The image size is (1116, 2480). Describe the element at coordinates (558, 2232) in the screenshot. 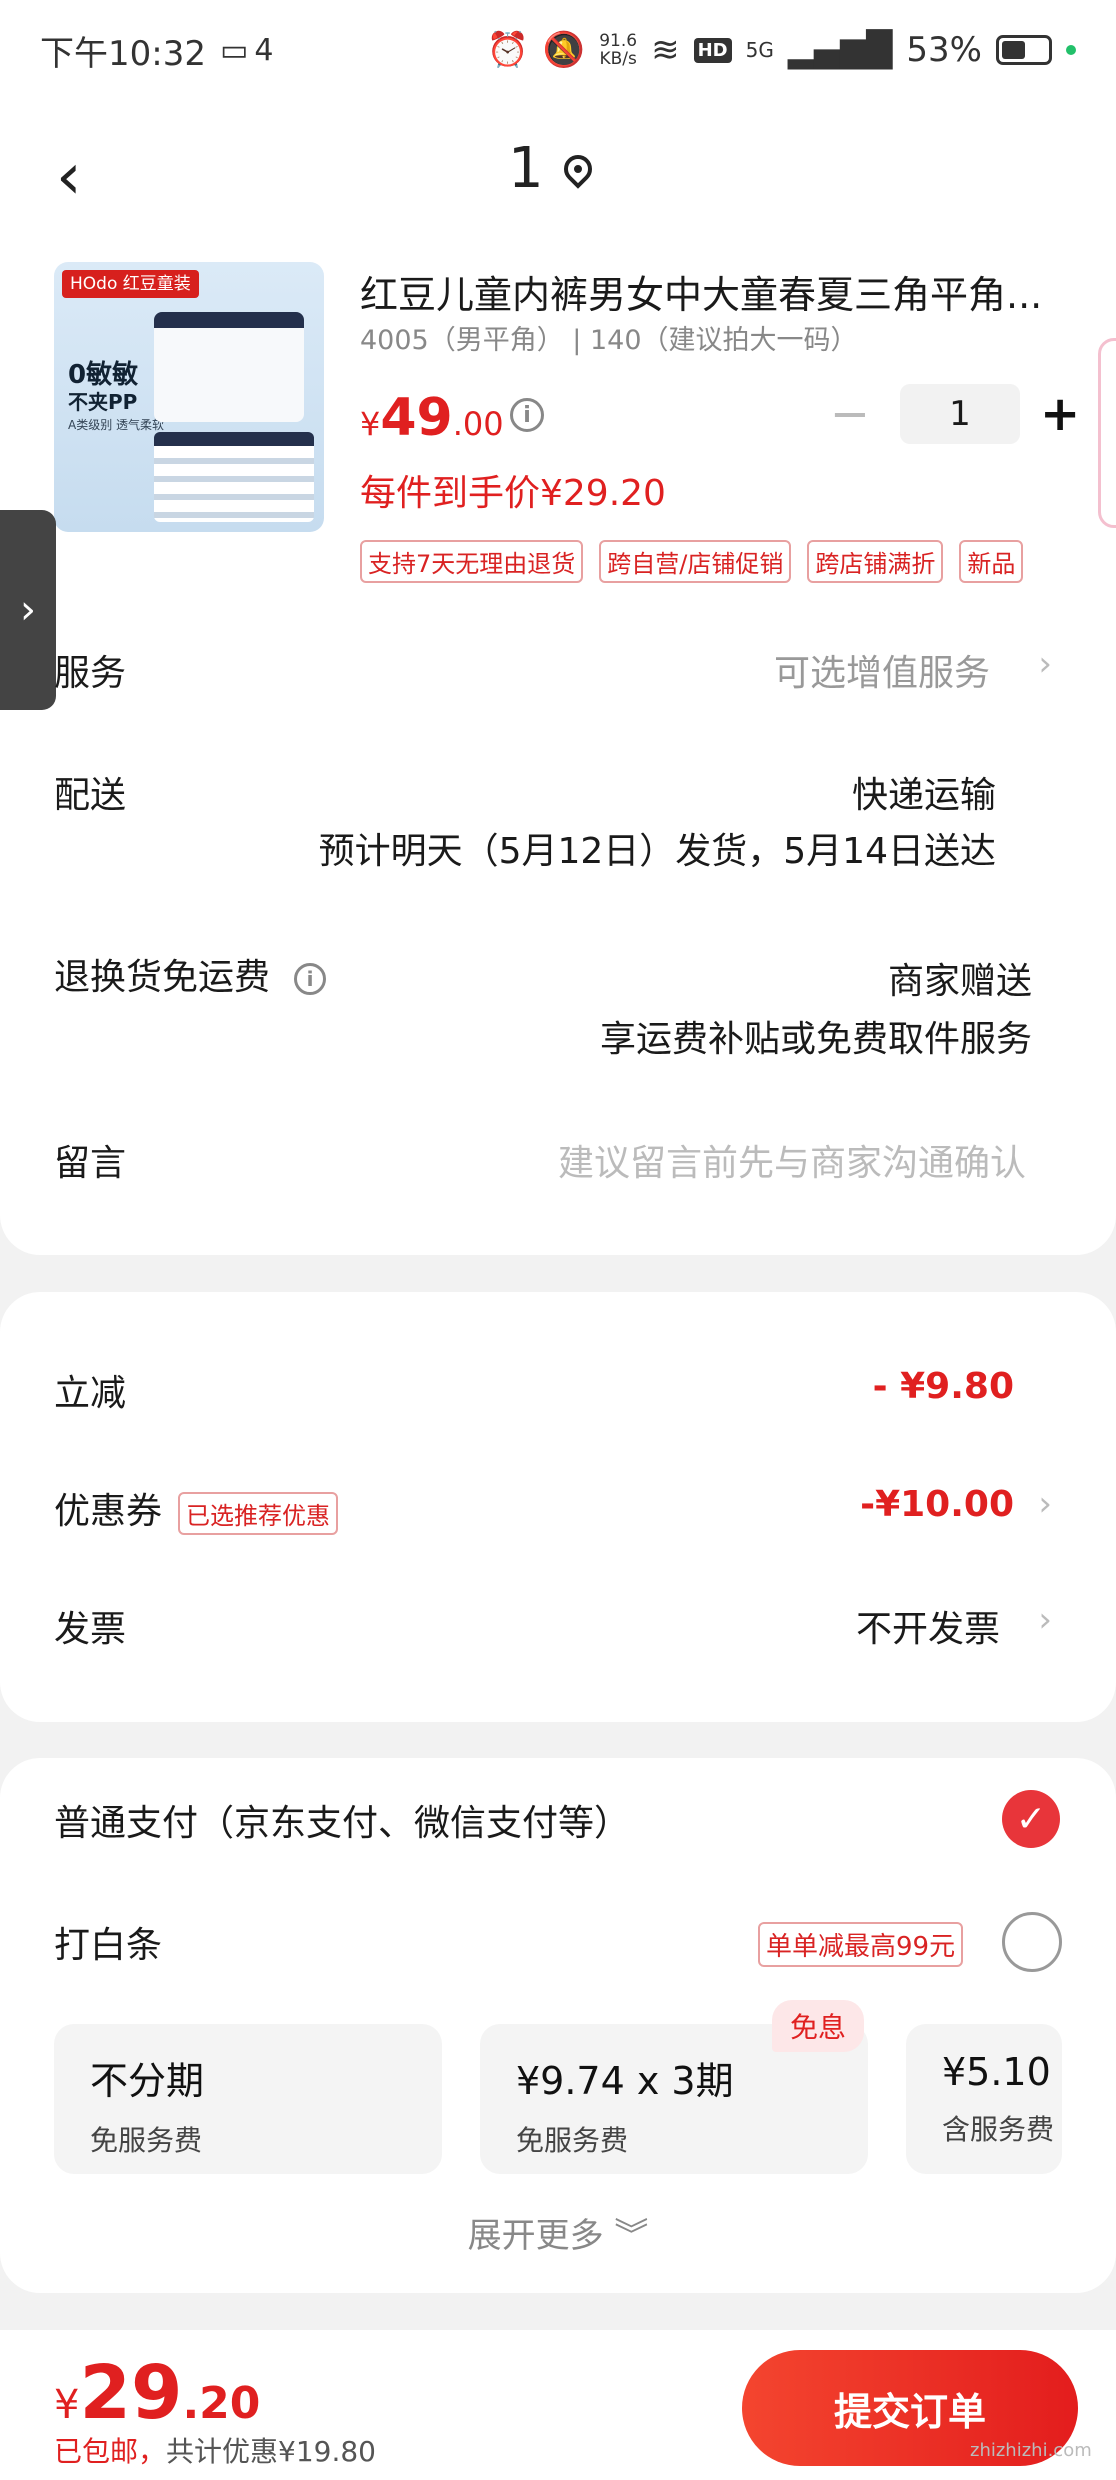

I see `expand-more-button: 展开更多 ︾` at that location.